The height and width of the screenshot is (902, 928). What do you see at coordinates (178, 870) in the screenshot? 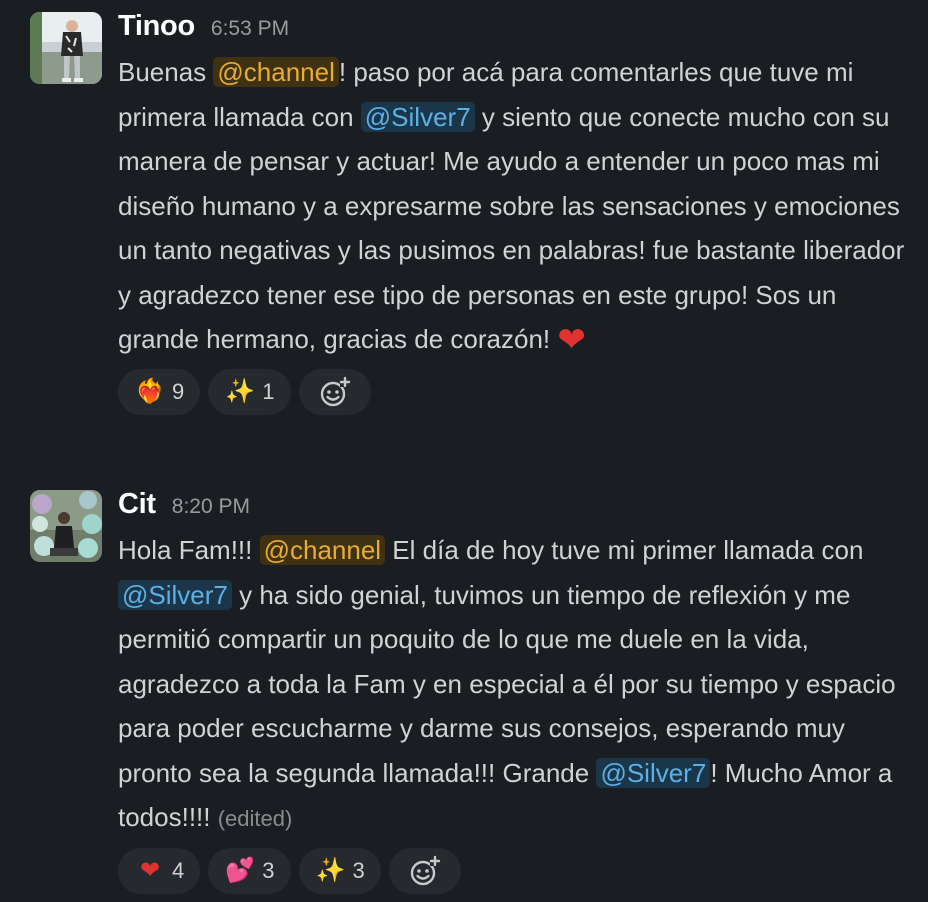
I see `reaction-count: 4` at bounding box center [178, 870].